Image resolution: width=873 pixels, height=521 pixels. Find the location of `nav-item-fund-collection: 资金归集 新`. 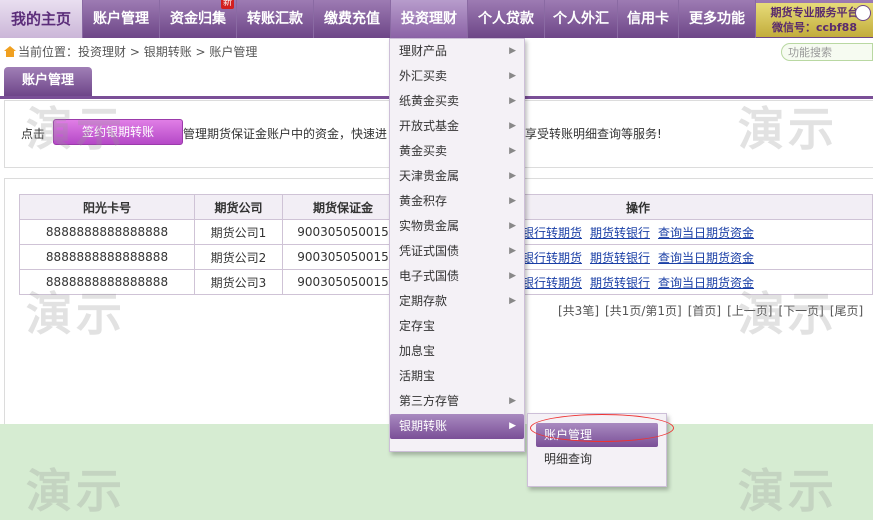

nav-item-fund-collection: 资金归集 新 is located at coordinates (198, 19).